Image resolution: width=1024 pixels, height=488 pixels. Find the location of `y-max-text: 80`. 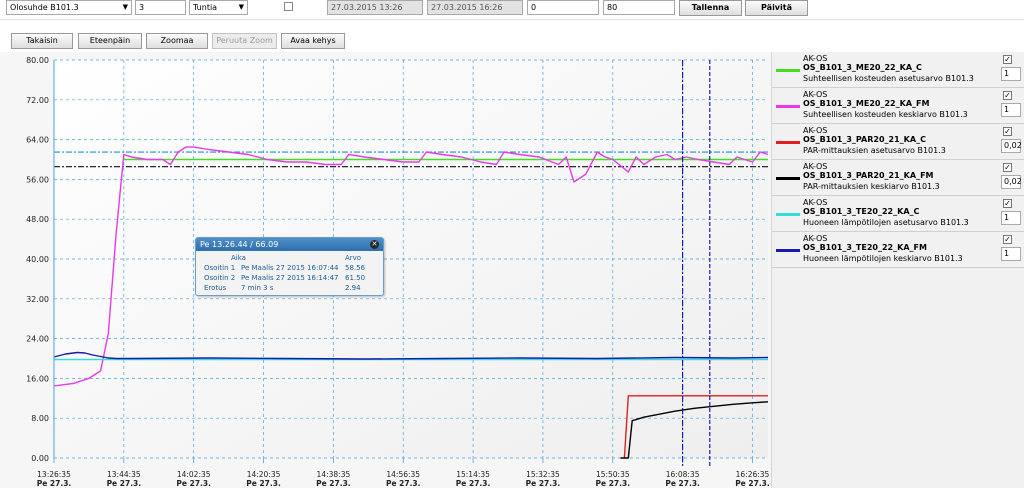

y-max-text: 80 is located at coordinates (612, 7).